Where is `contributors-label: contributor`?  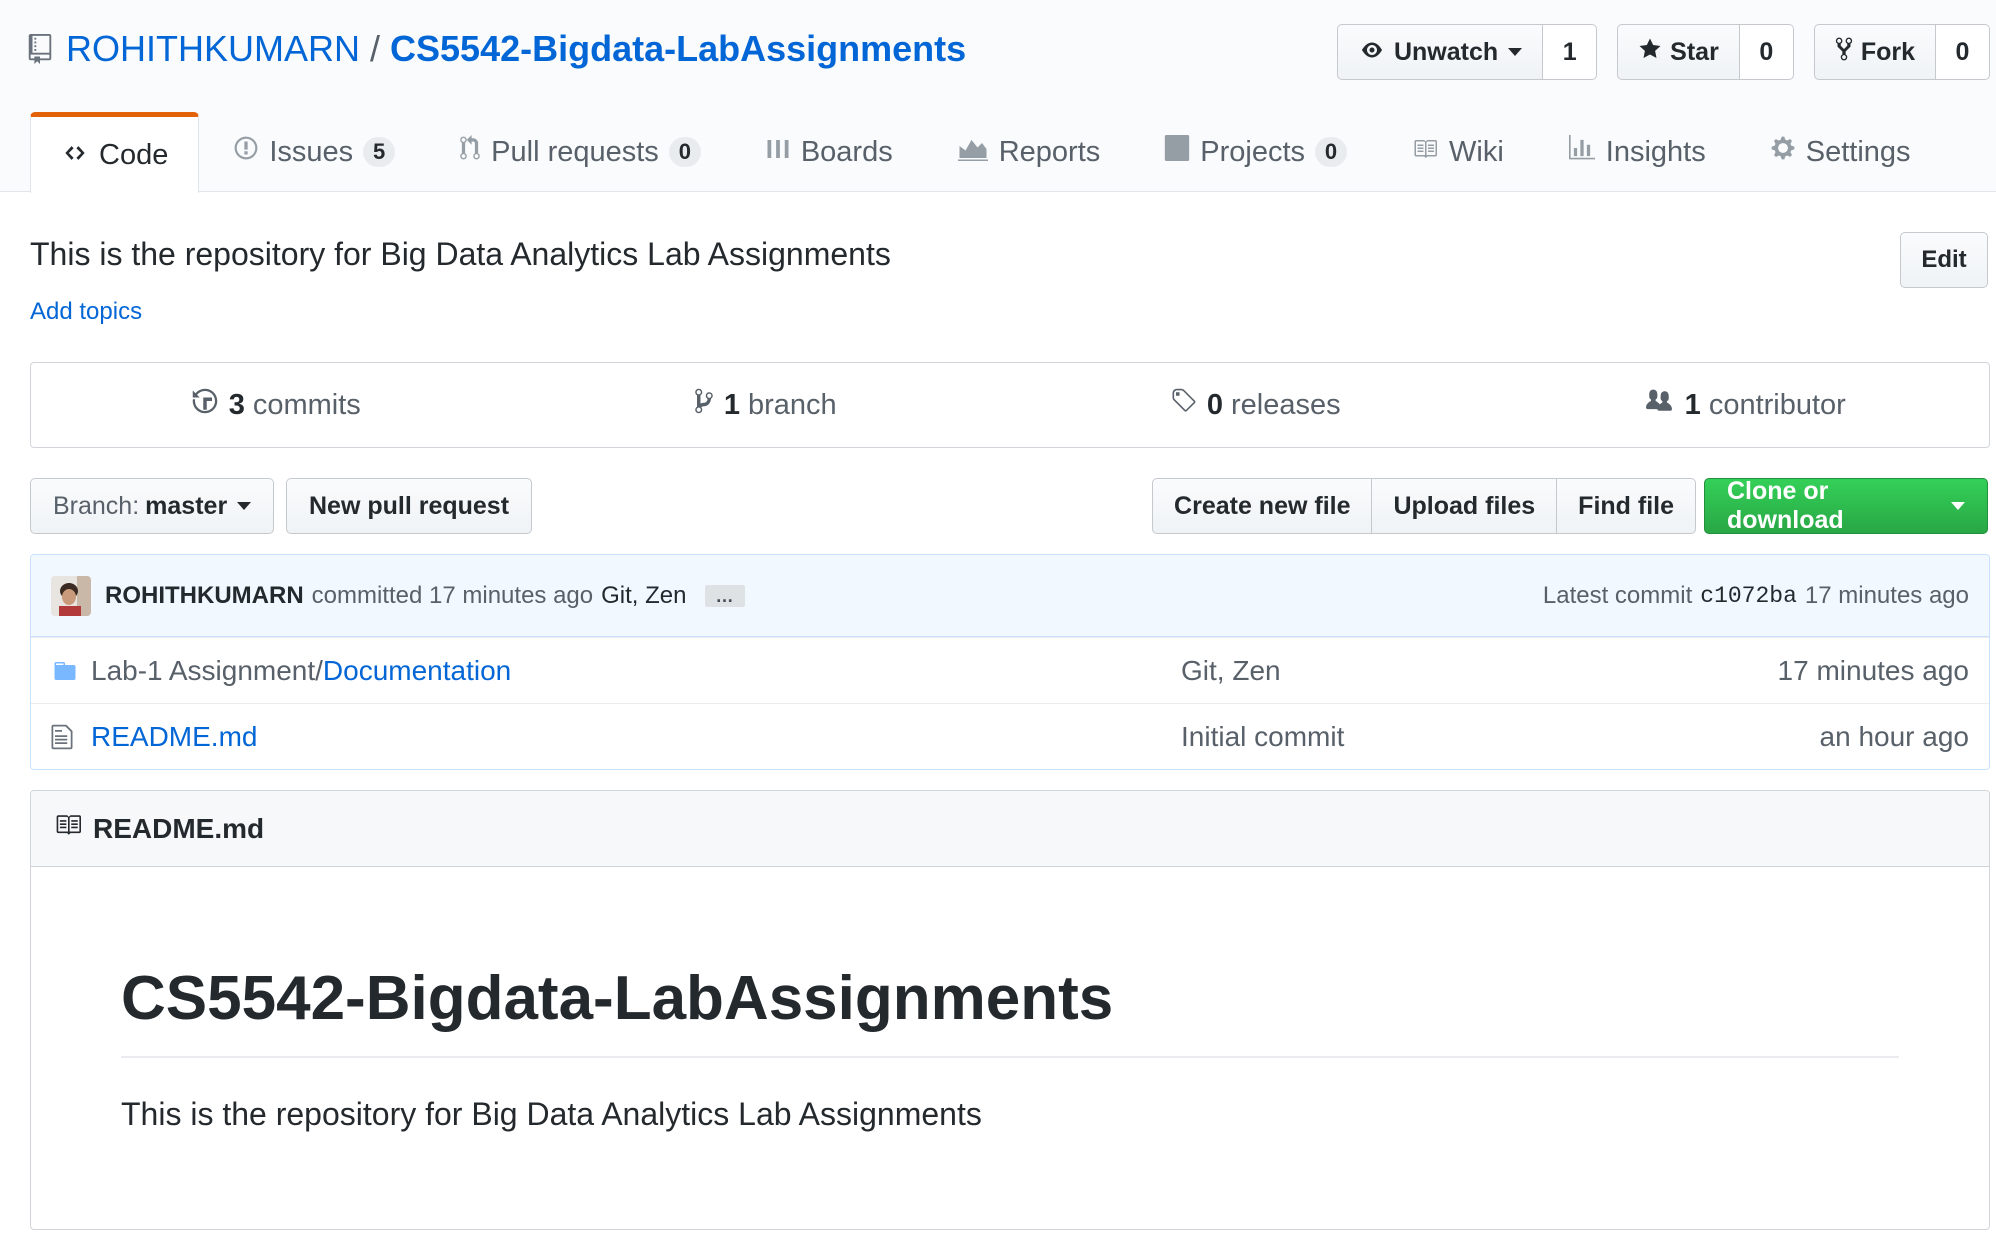
contributors-label: contributor is located at coordinates (1777, 404).